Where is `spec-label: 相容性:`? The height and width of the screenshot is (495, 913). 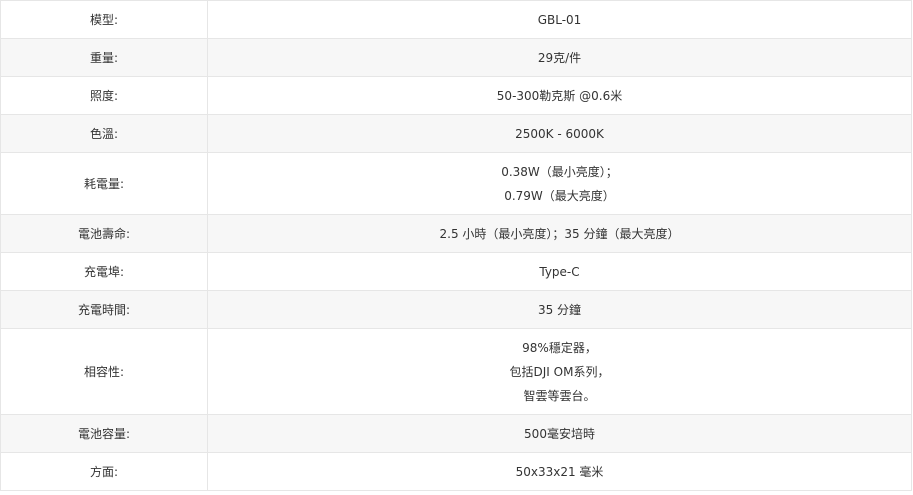 spec-label: 相容性: is located at coordinates (104, 371).